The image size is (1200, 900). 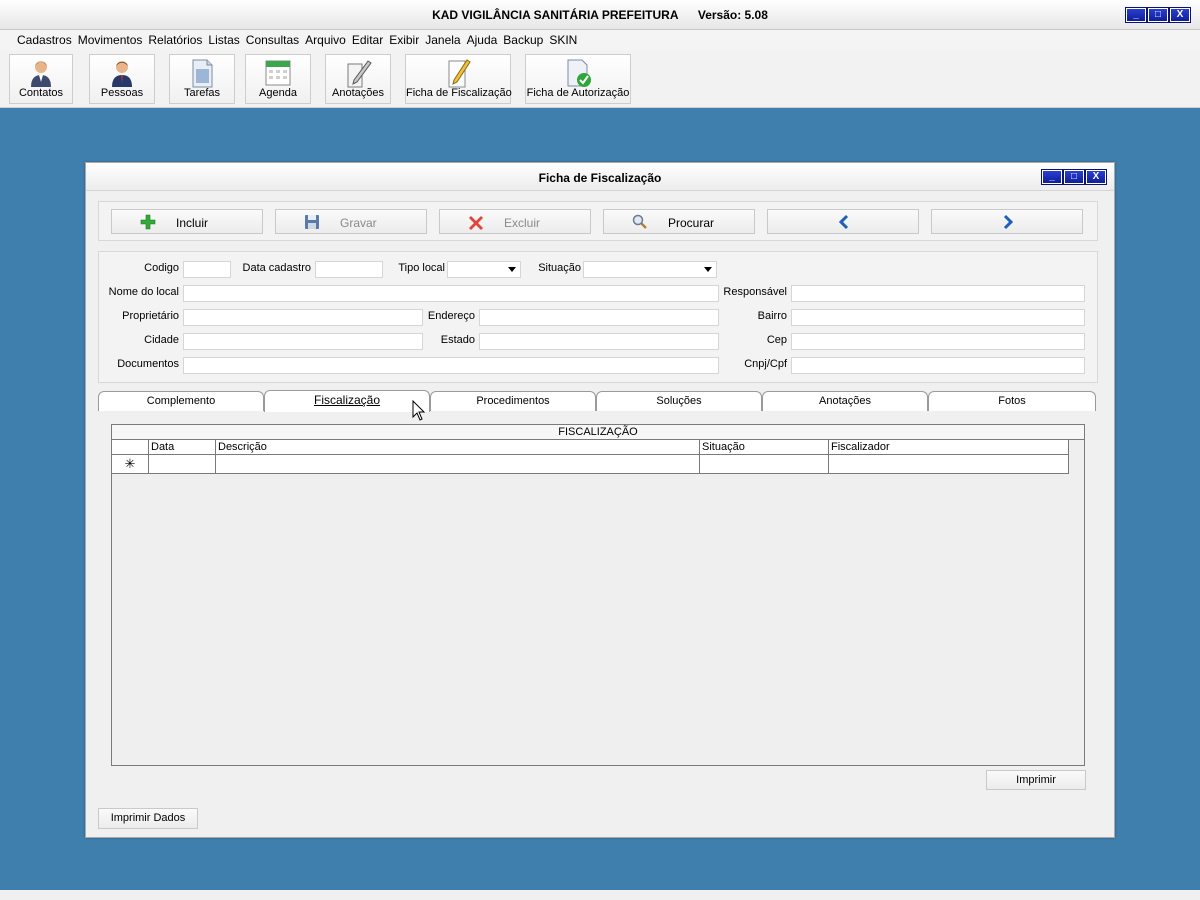 What do you see at coordinates (182, 447) in the screenshot?
I see `grid-header-data: Data` at bounding box center [182, 447].